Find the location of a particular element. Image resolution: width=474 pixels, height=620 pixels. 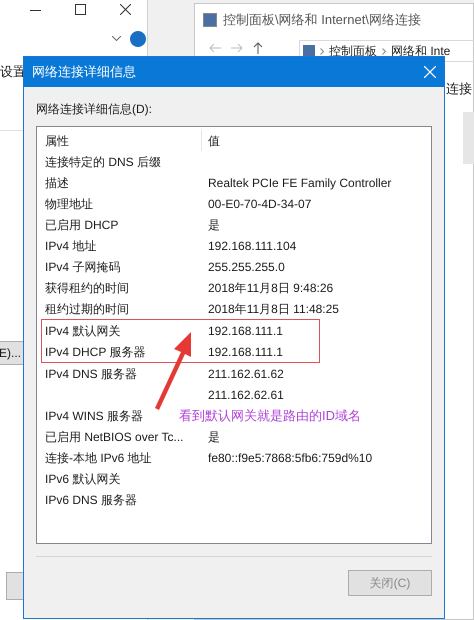

column-header: 属性 is located at coordinates (123, 140).